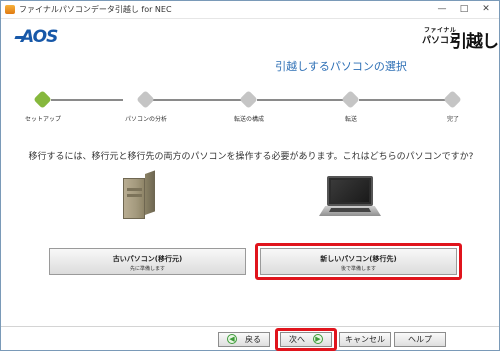  Describe the element at coordinates (250, 10) in the screenshot. I see `title-bar: ファイナルパソコンデータ引越し for NEC — □ ✕` at that location.